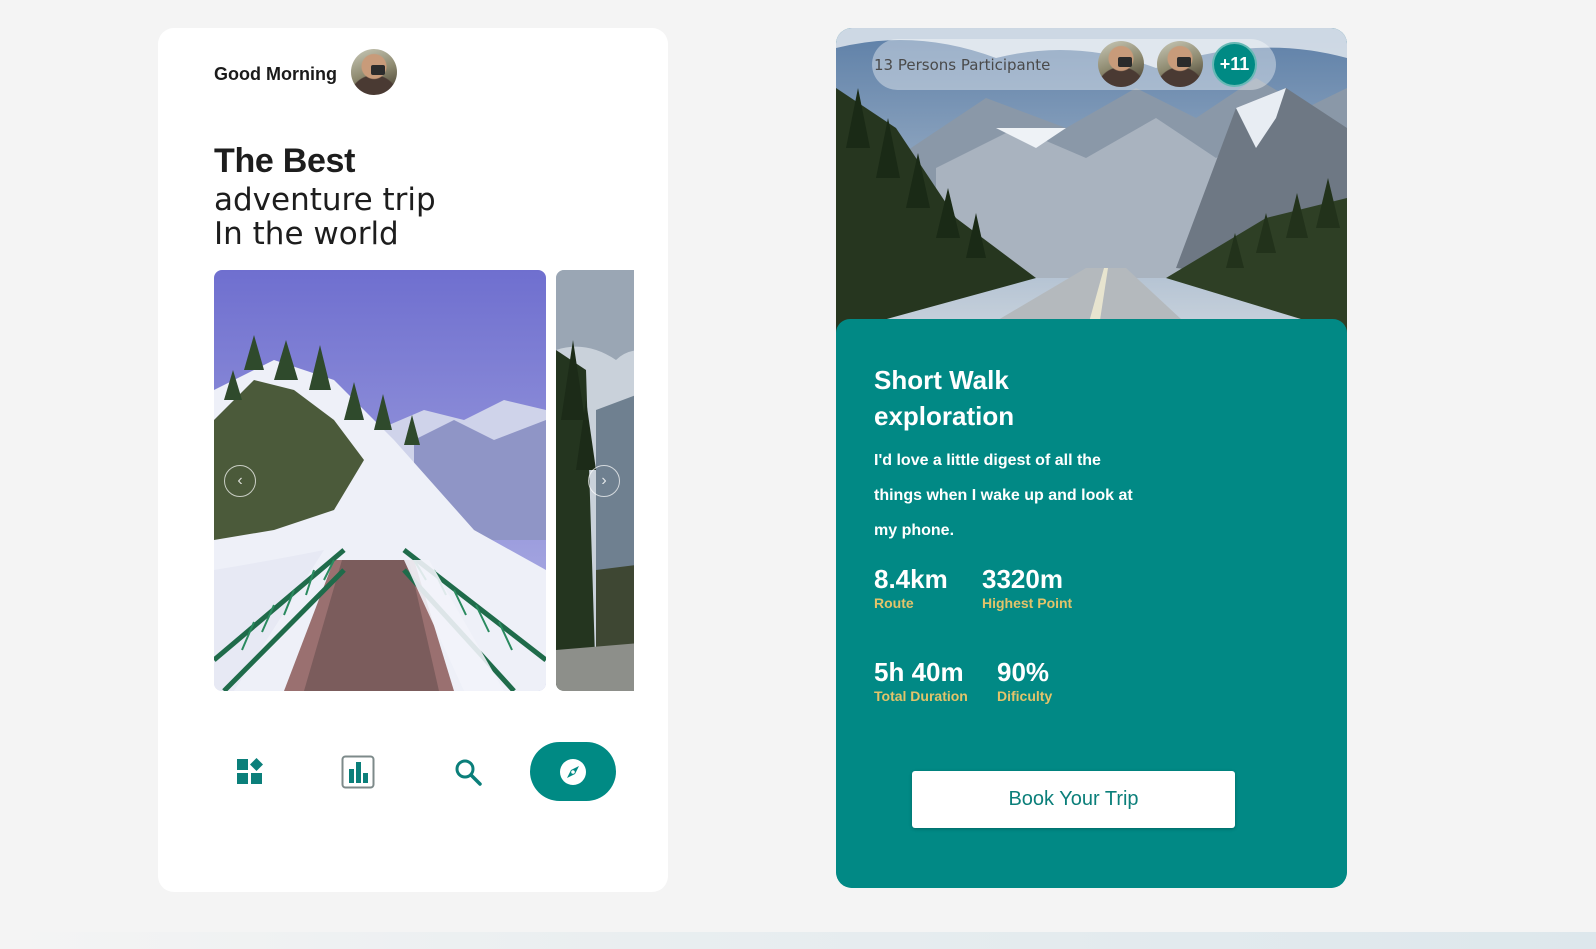 This screenshot has height=949, width=1596. What do you see at coordinates (919, 672) in the screenshot?
I see `stat-duration-value: 5h 40m` at bounding box center [919, 672].